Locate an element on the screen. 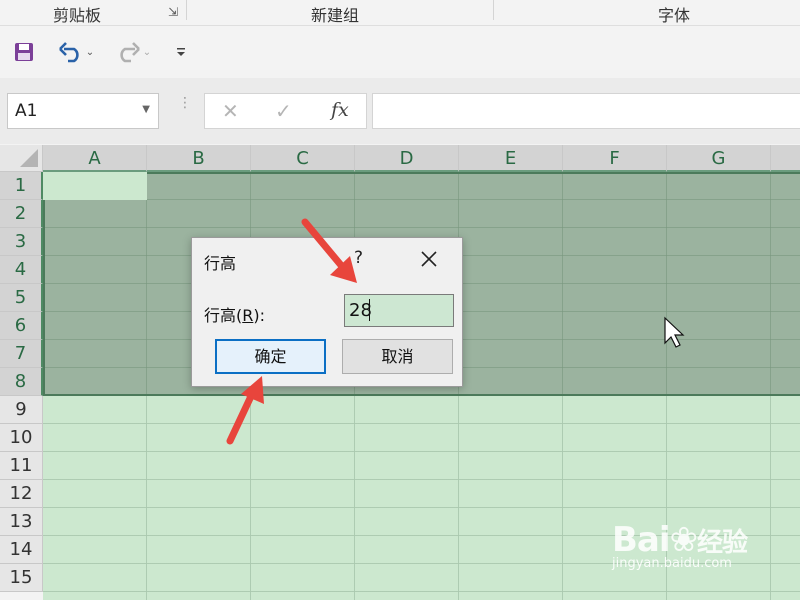  row-header-9: 9 is located at coordinates (21, 410).